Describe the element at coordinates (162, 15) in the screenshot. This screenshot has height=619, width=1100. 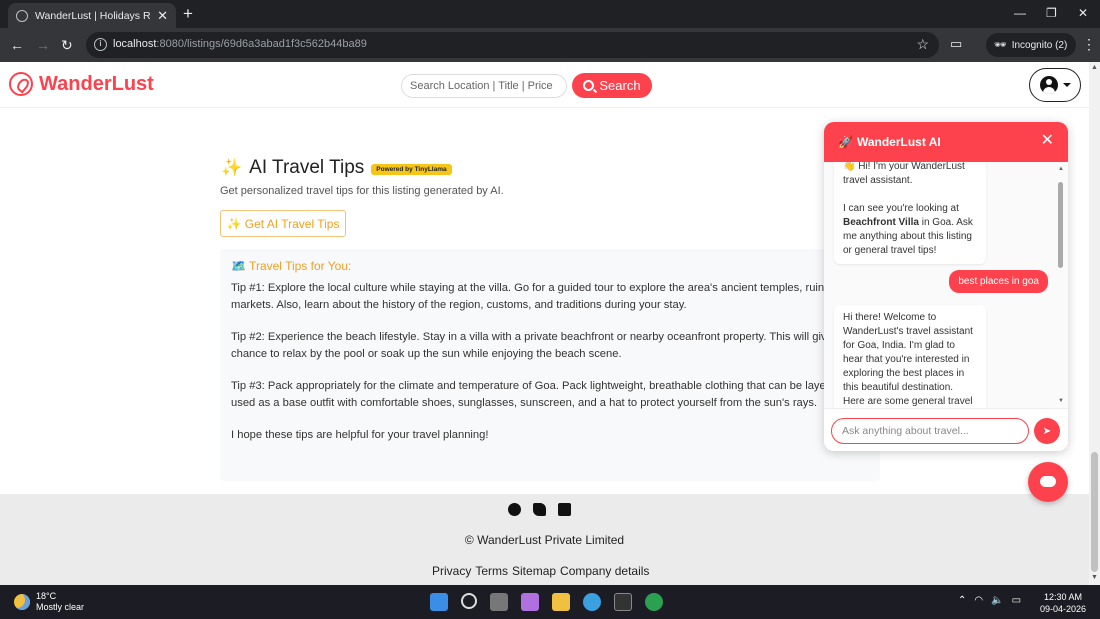
I see `close-tab-icon: ✕` at that location.